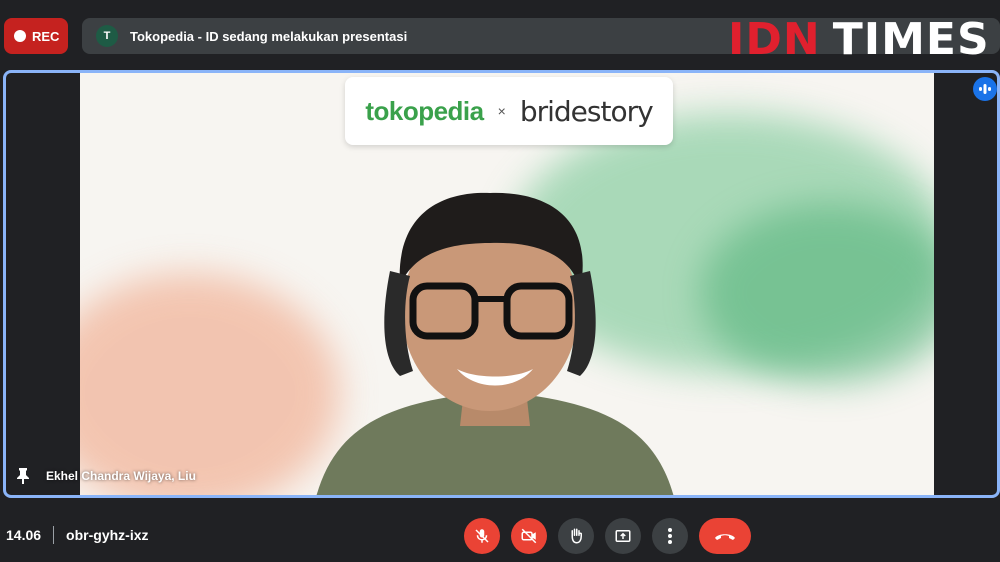 This screenshot has width=1000, height=562. I want to click on record-dot-icon, so click(20, 36).